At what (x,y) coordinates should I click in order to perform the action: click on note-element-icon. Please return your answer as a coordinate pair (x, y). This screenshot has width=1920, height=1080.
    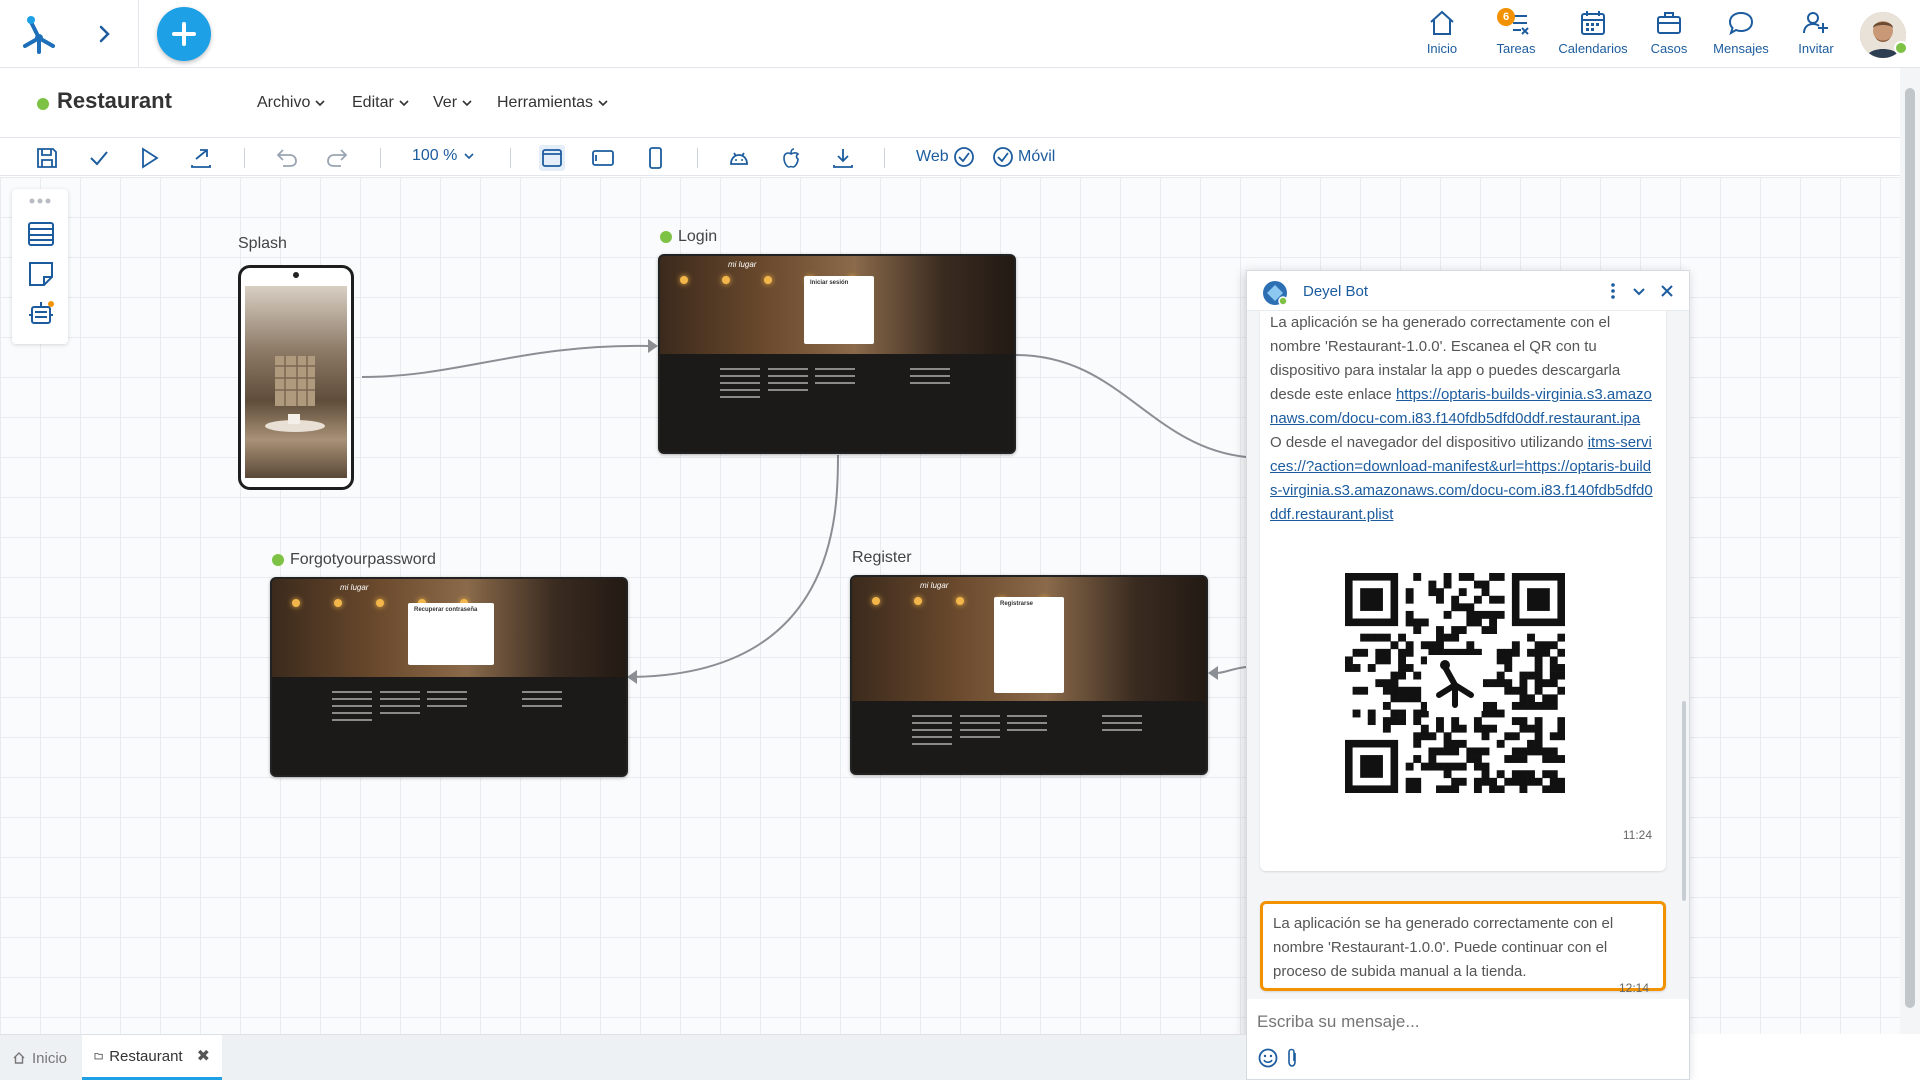
    Looking at the image, I should click on (41, 274).